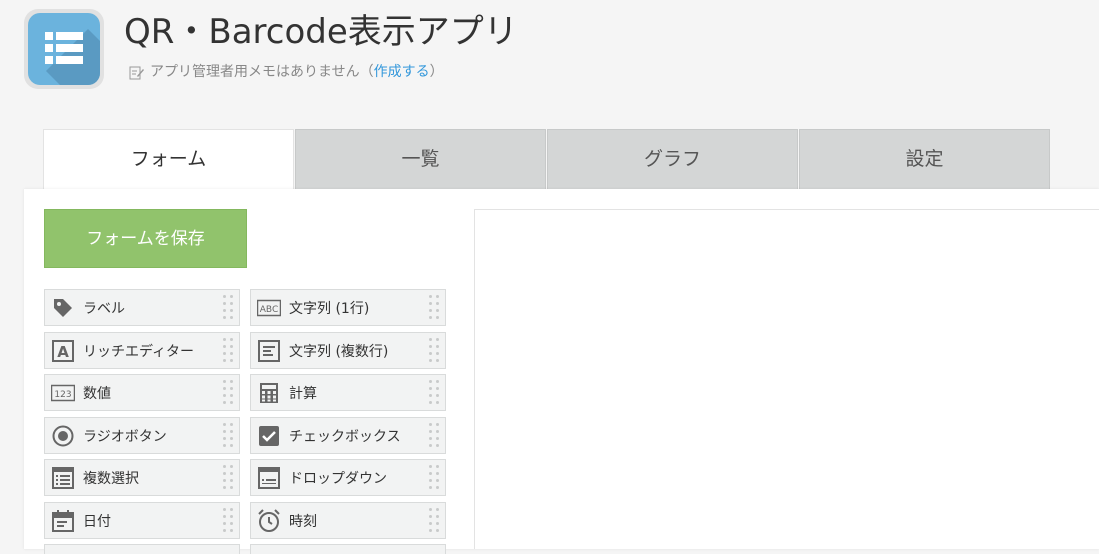  I want to click on field-label: ラベル, so click(142, 307).